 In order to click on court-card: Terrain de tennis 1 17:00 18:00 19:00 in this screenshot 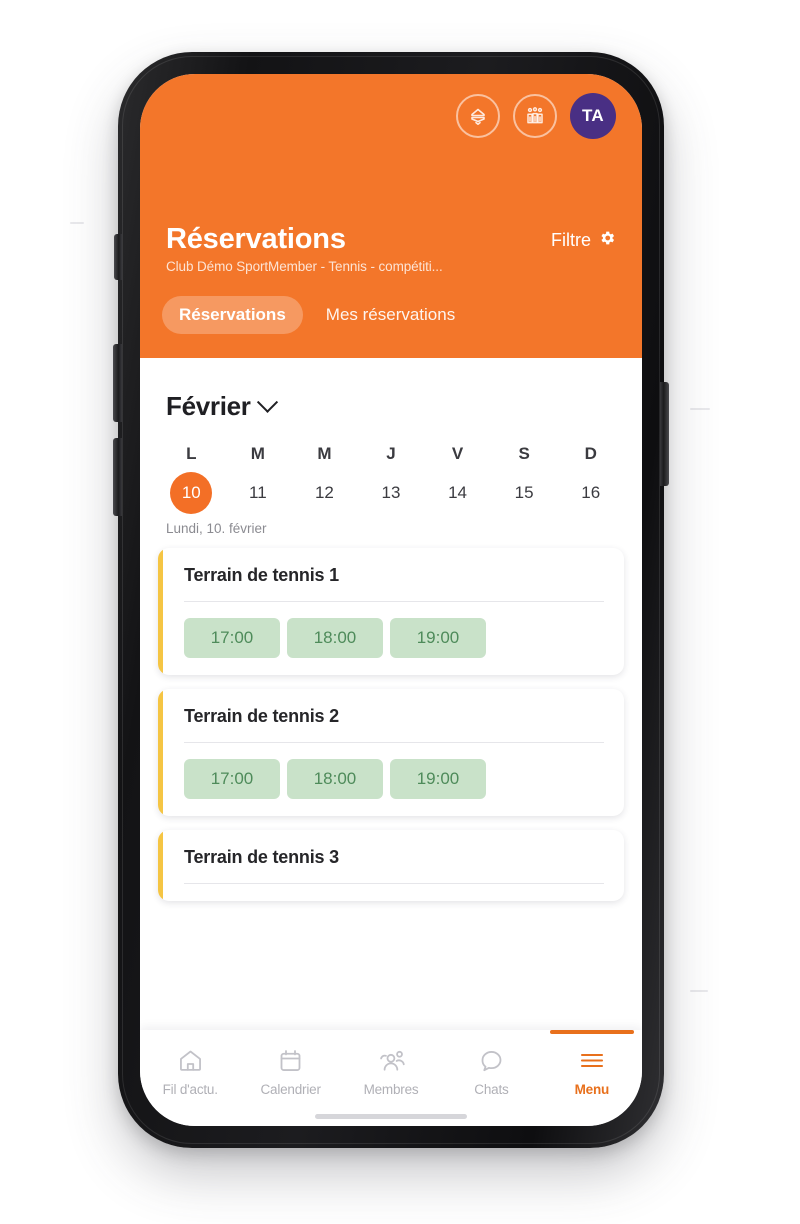, I will do `click(391, 612)`.